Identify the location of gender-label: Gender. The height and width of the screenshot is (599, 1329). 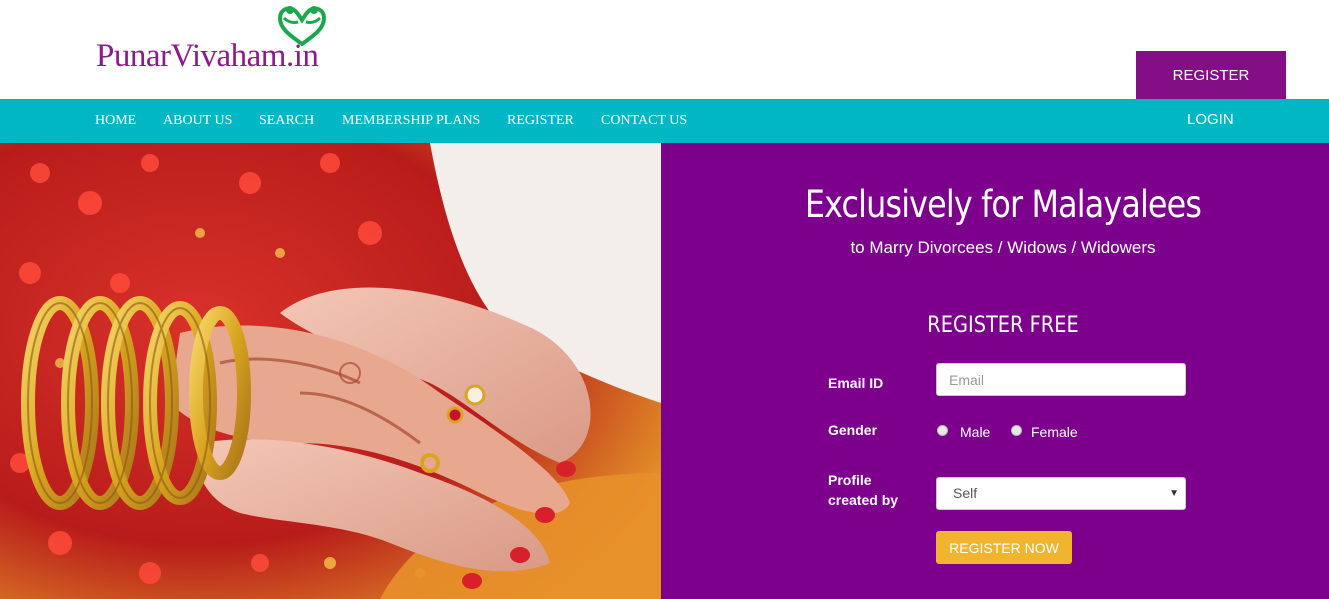
(853, 430).